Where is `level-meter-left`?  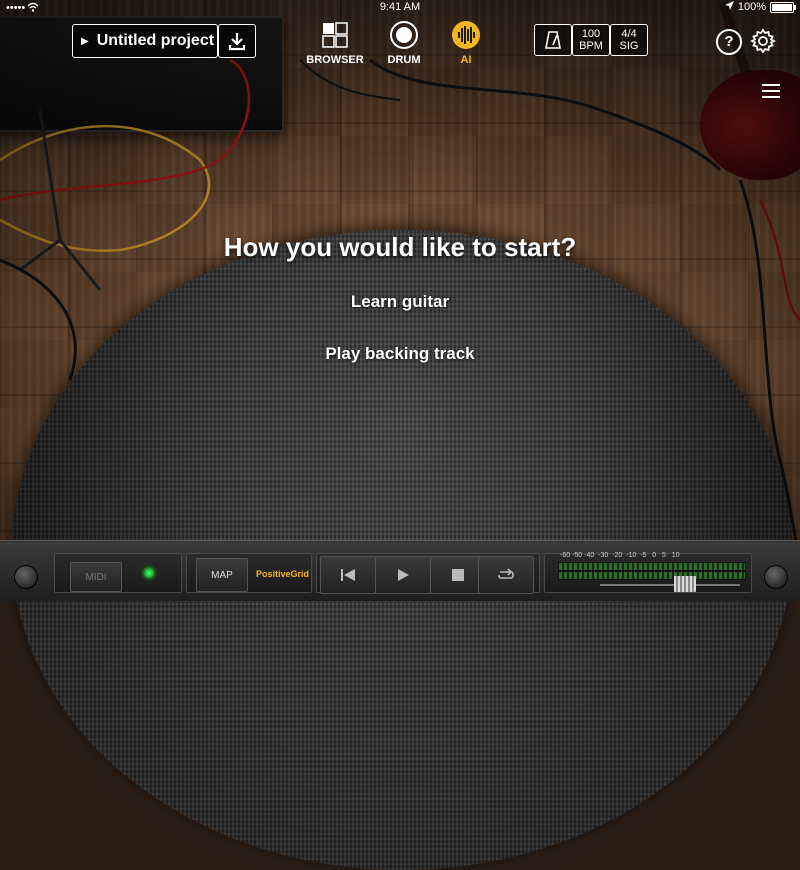
level-meter-left is located at coordinates (652, 566).